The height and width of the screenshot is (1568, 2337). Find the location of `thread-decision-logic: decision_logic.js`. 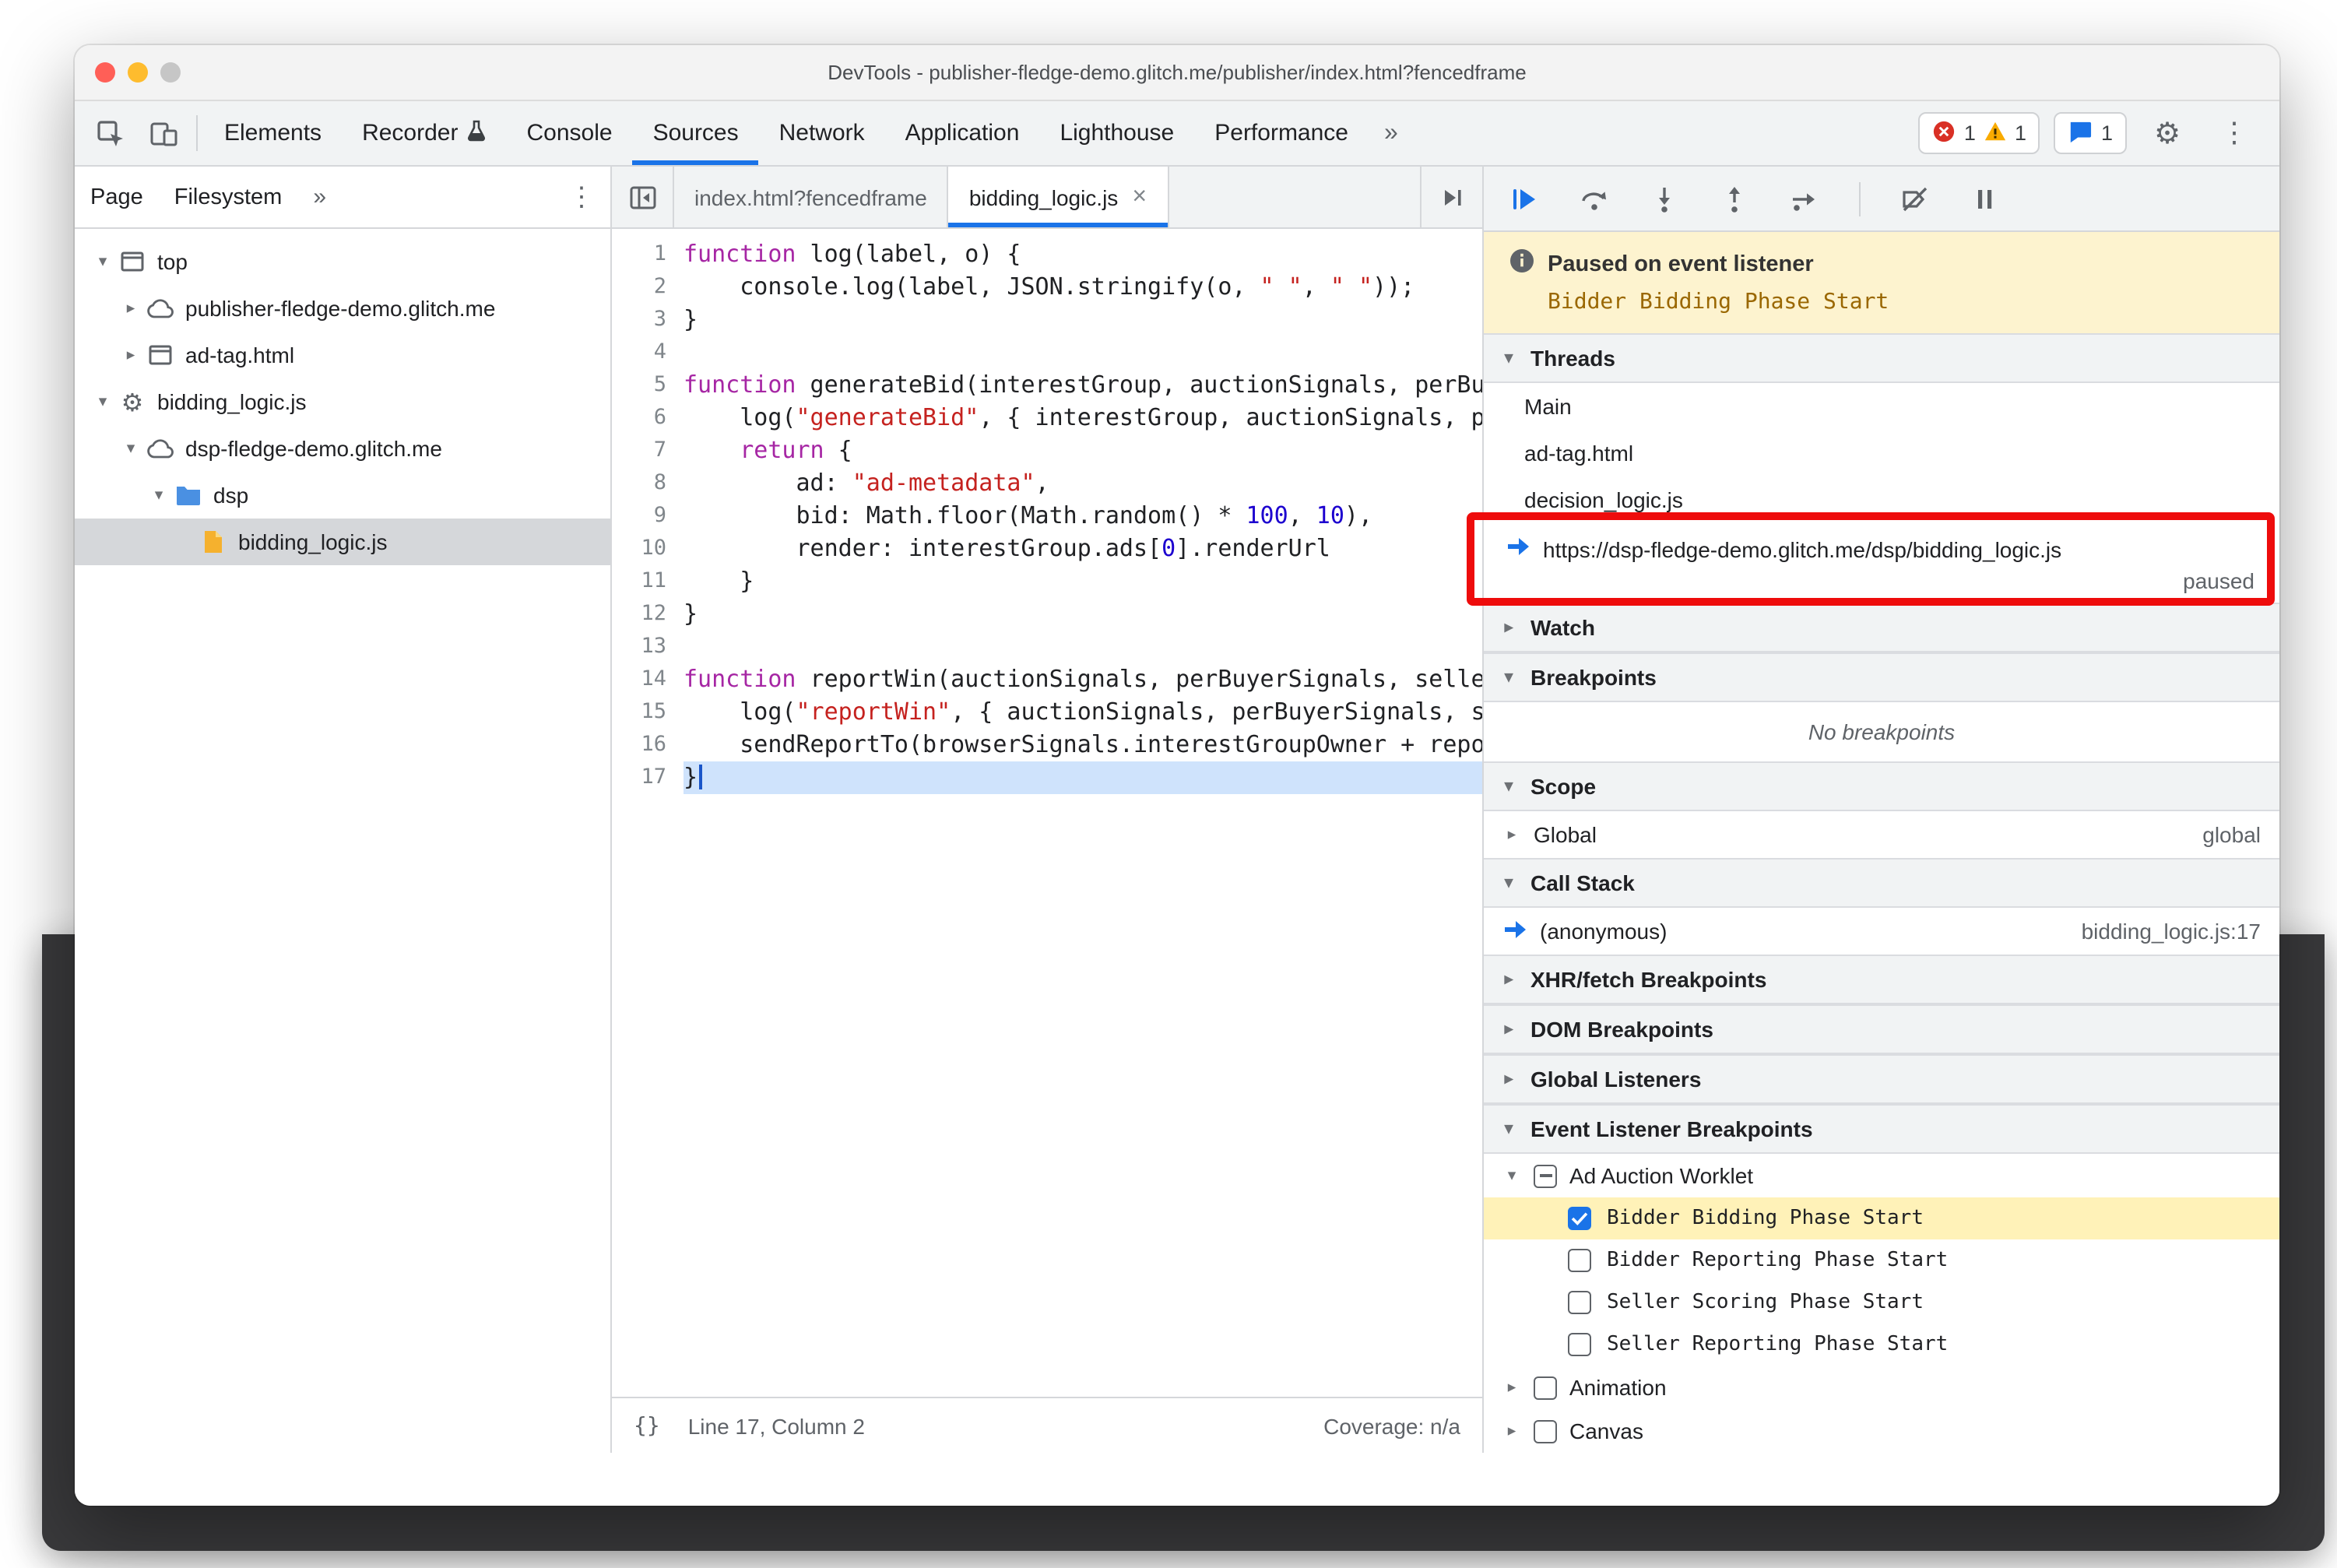

thread-decision-logic: decision_logic.js is located at coordinates (1882, 499).